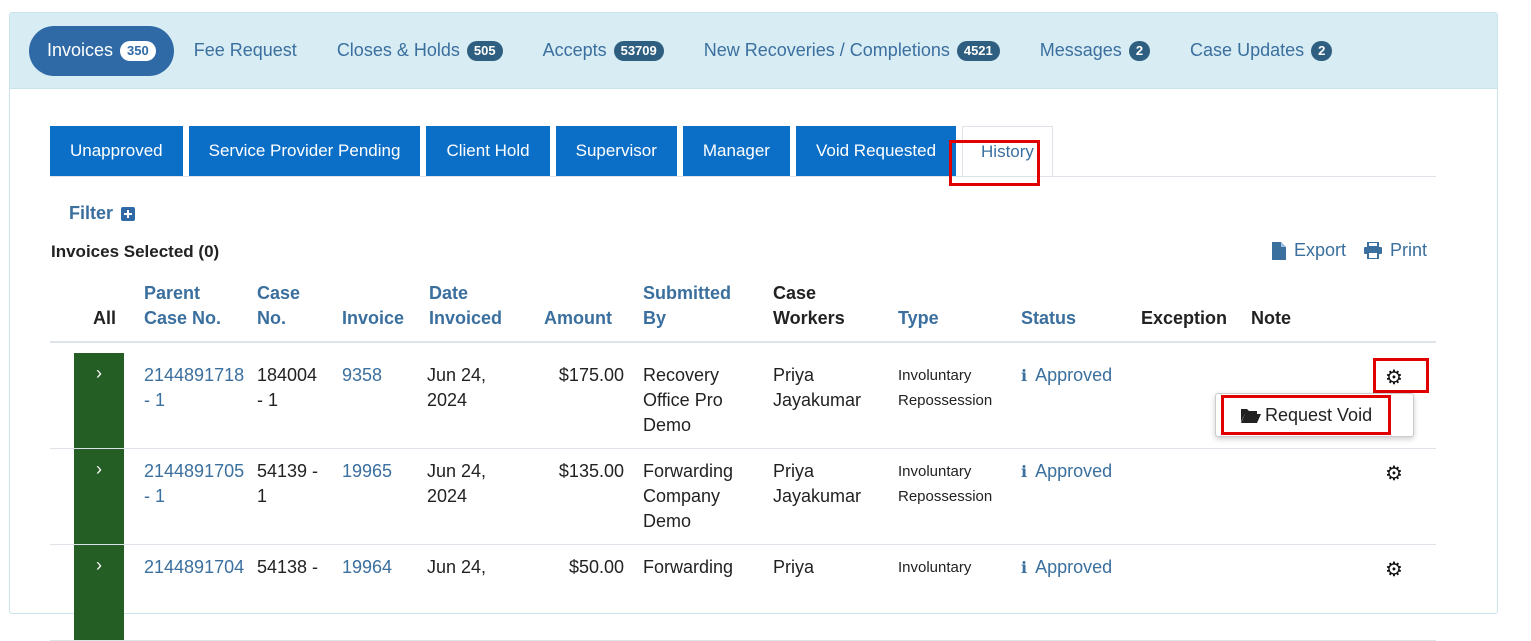 The image size is (1531, 641). I want to click on count-badge: 2, so click(1139, 50).